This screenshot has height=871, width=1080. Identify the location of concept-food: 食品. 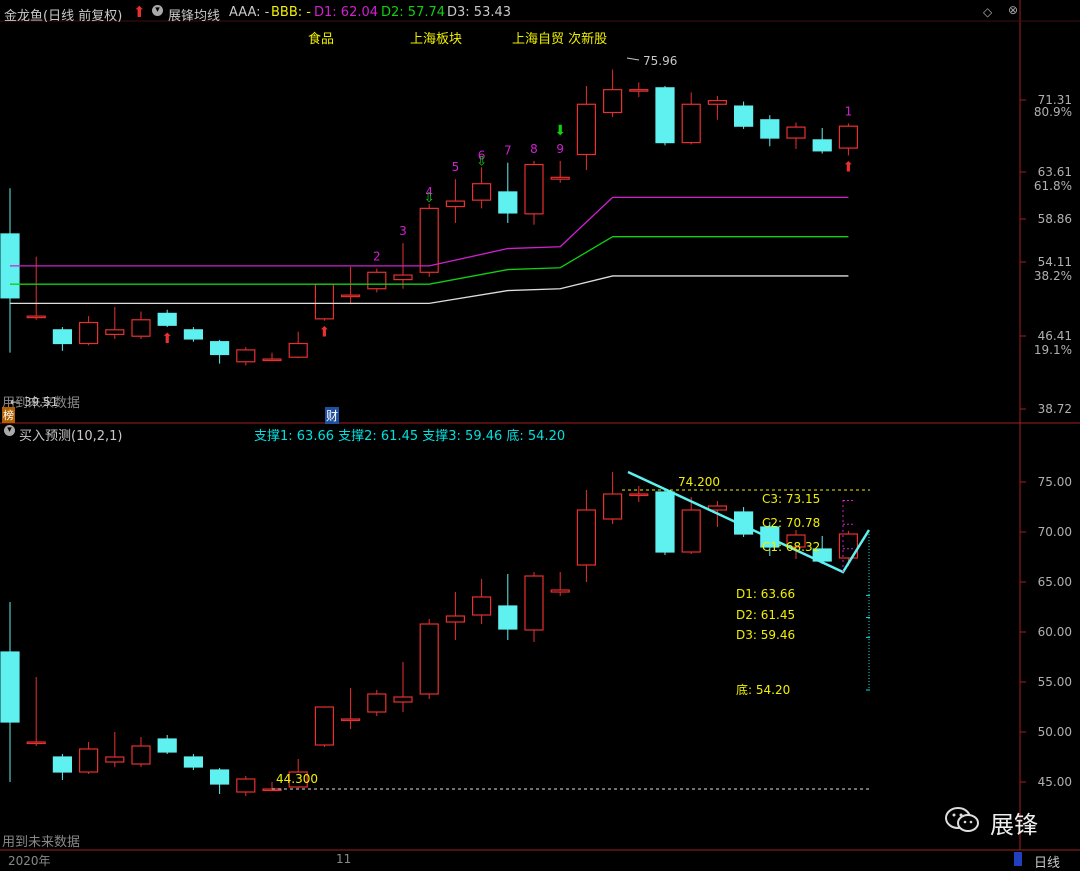
(321, 37).